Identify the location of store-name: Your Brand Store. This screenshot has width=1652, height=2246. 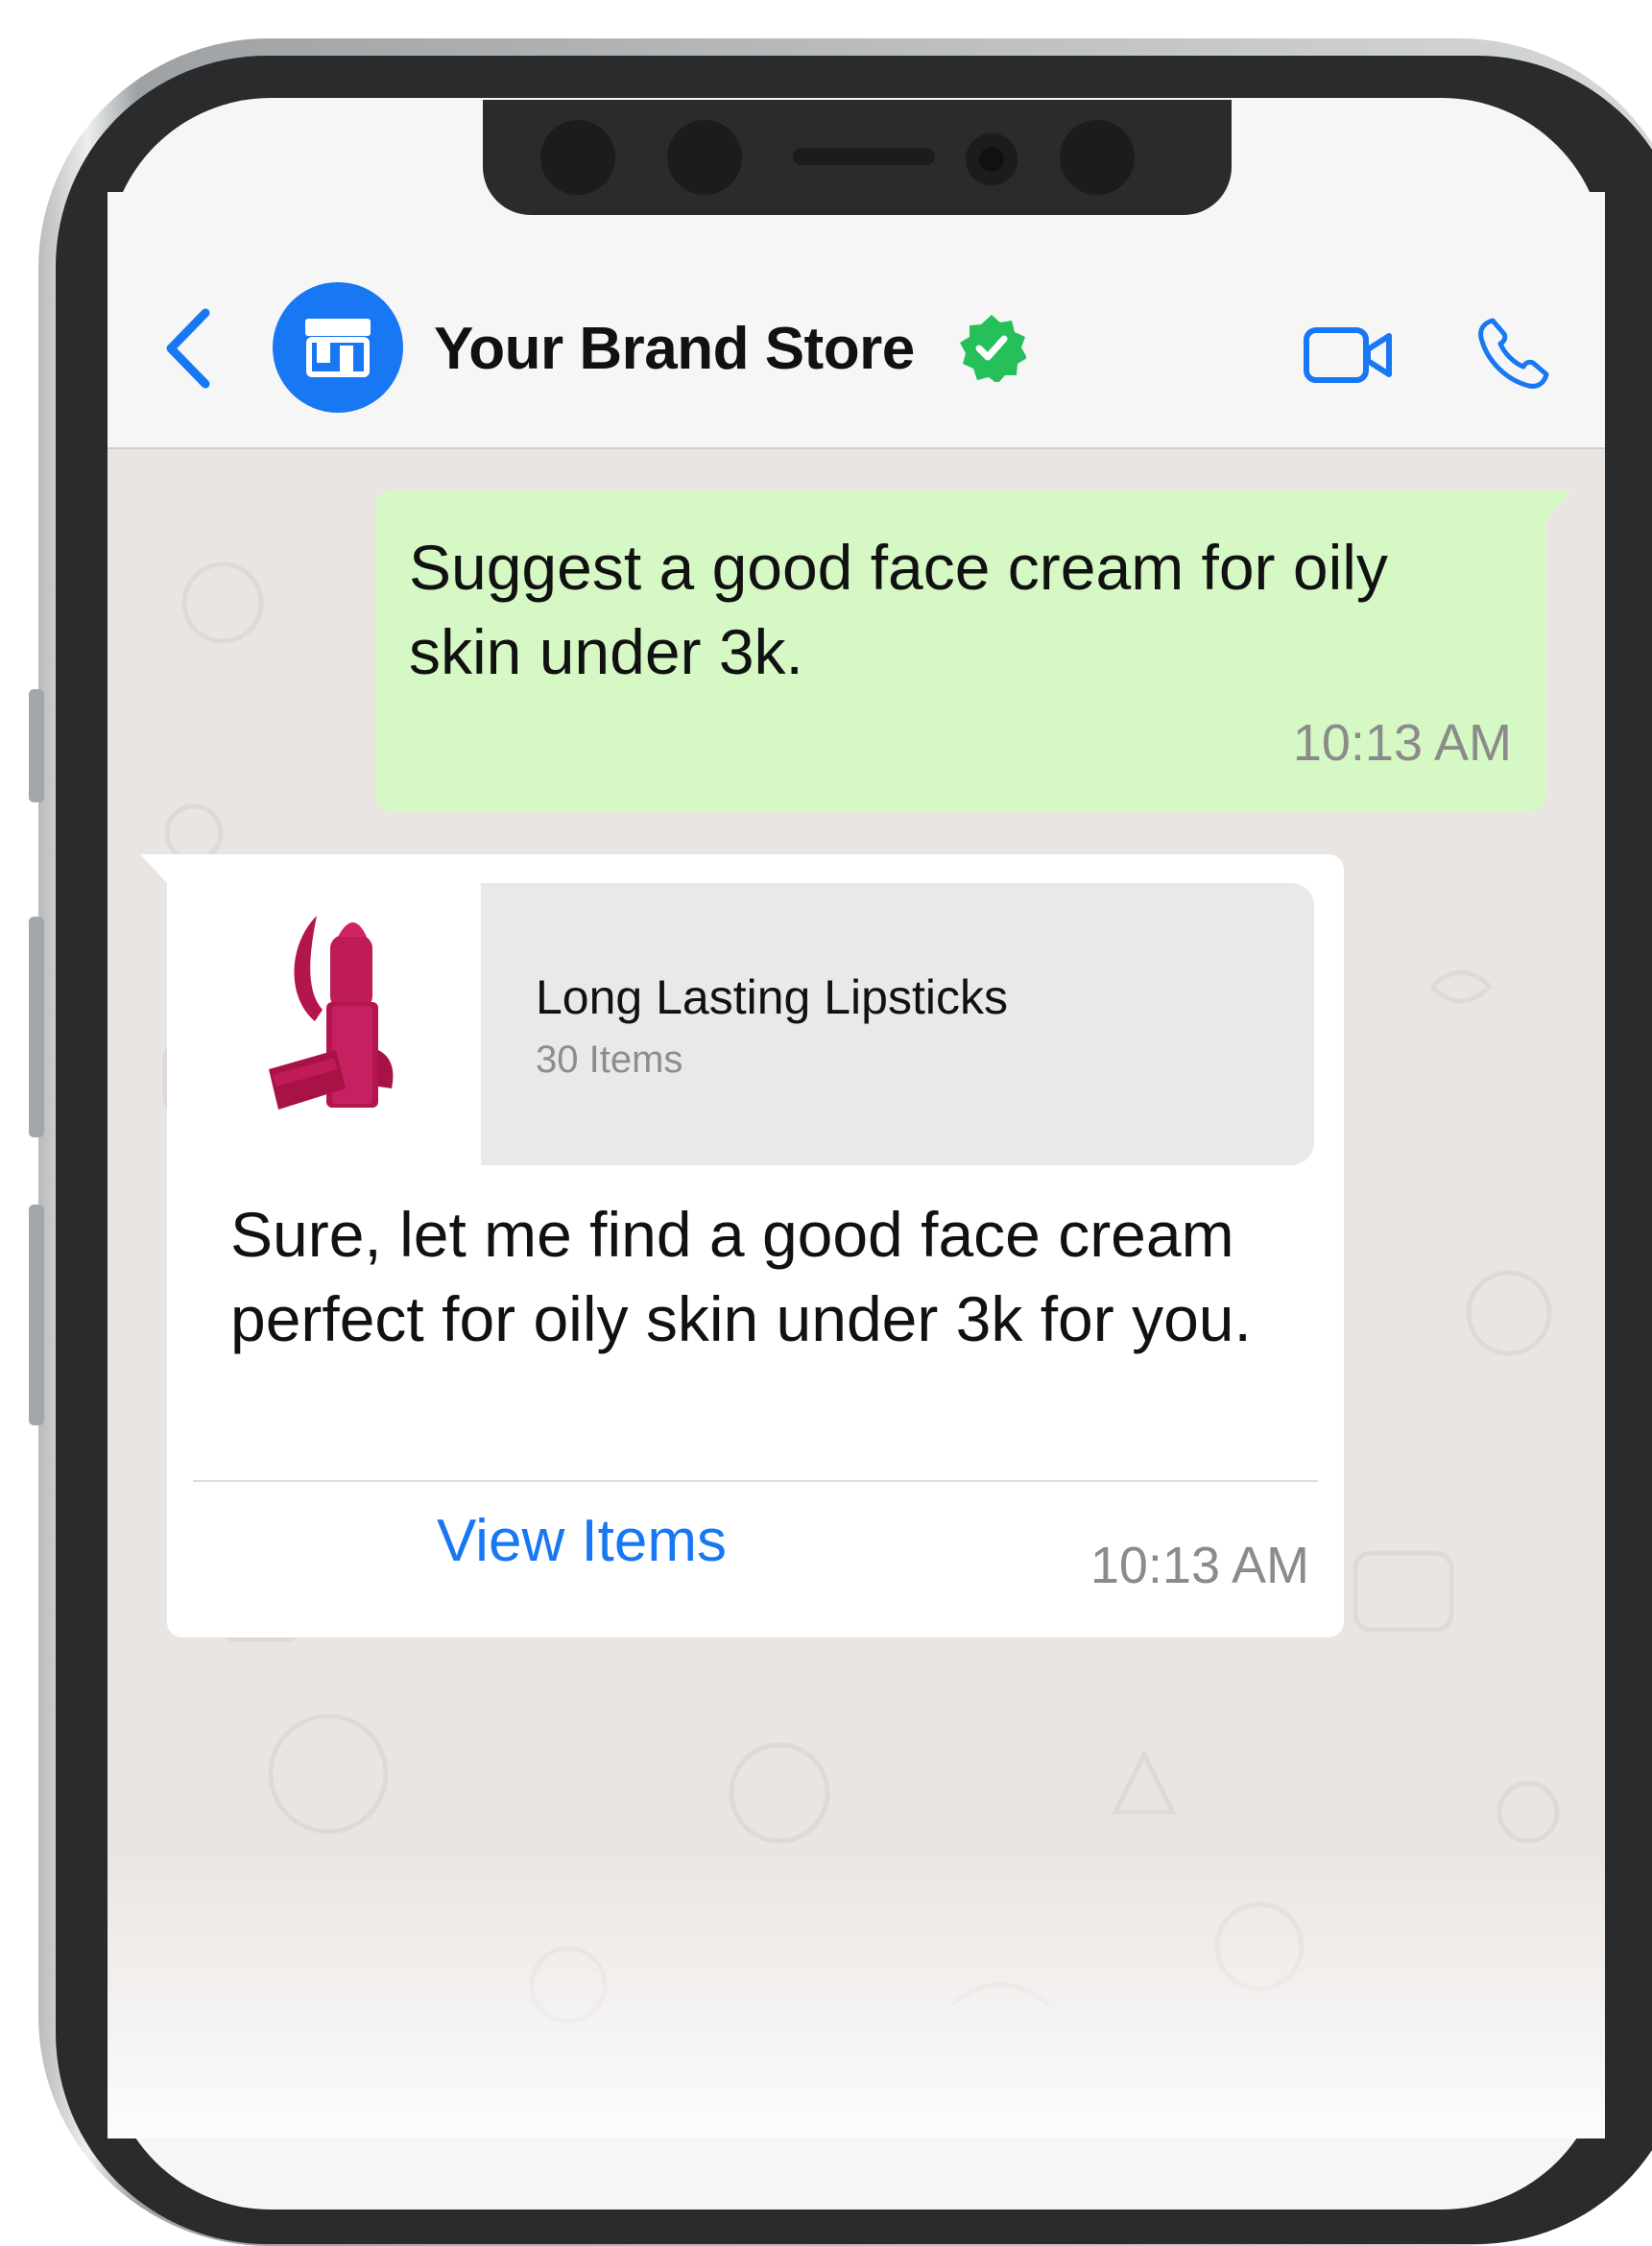
(674, 349).